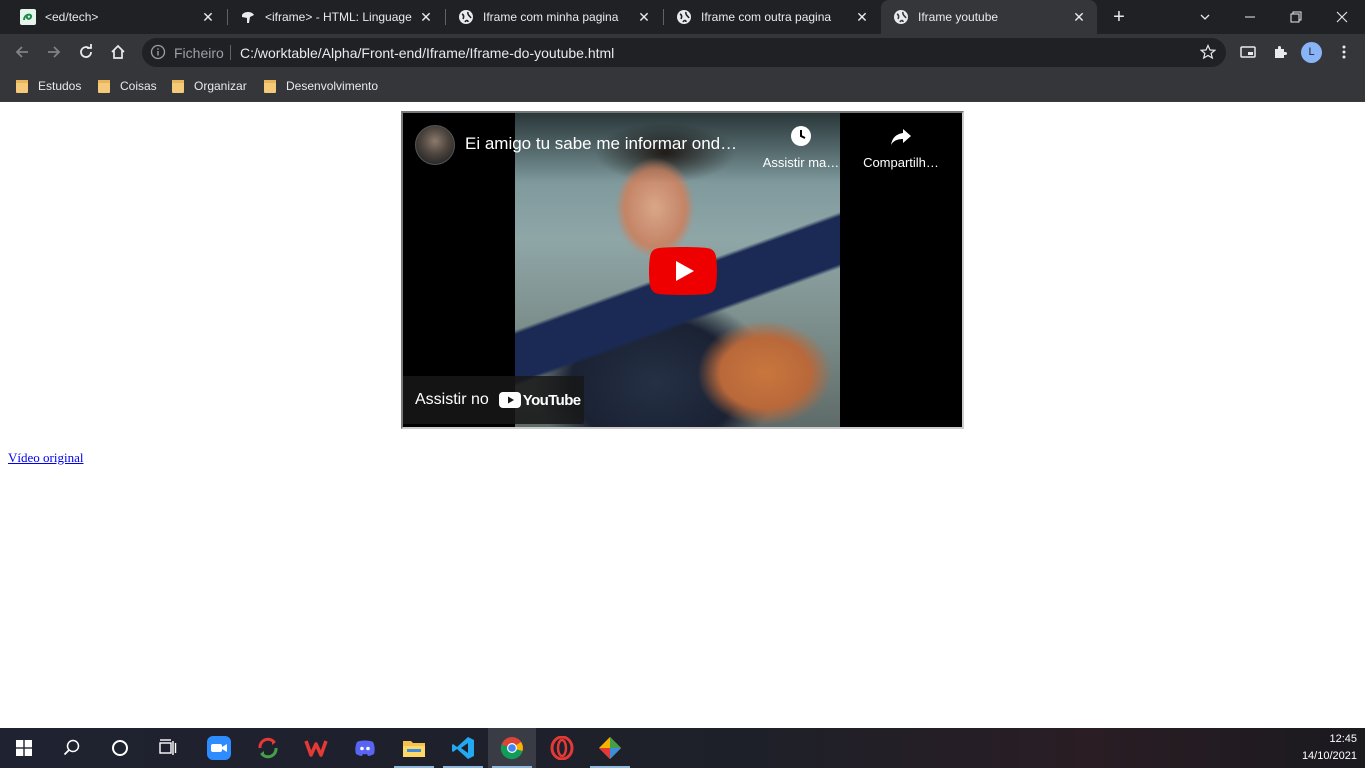  What do you see at coordinates (248, 17) in the screenshot?
I see `mdn-icon` at bounding box center [248, 17].